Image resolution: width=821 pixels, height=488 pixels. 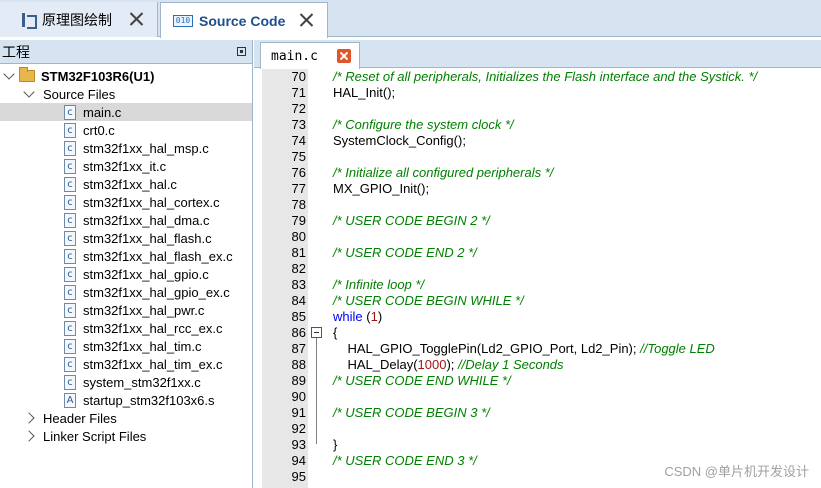 What do you see at coordinates (294, 56) in the screenshot?
I see `tab-label: main.c` at bounding box center [294, 56].